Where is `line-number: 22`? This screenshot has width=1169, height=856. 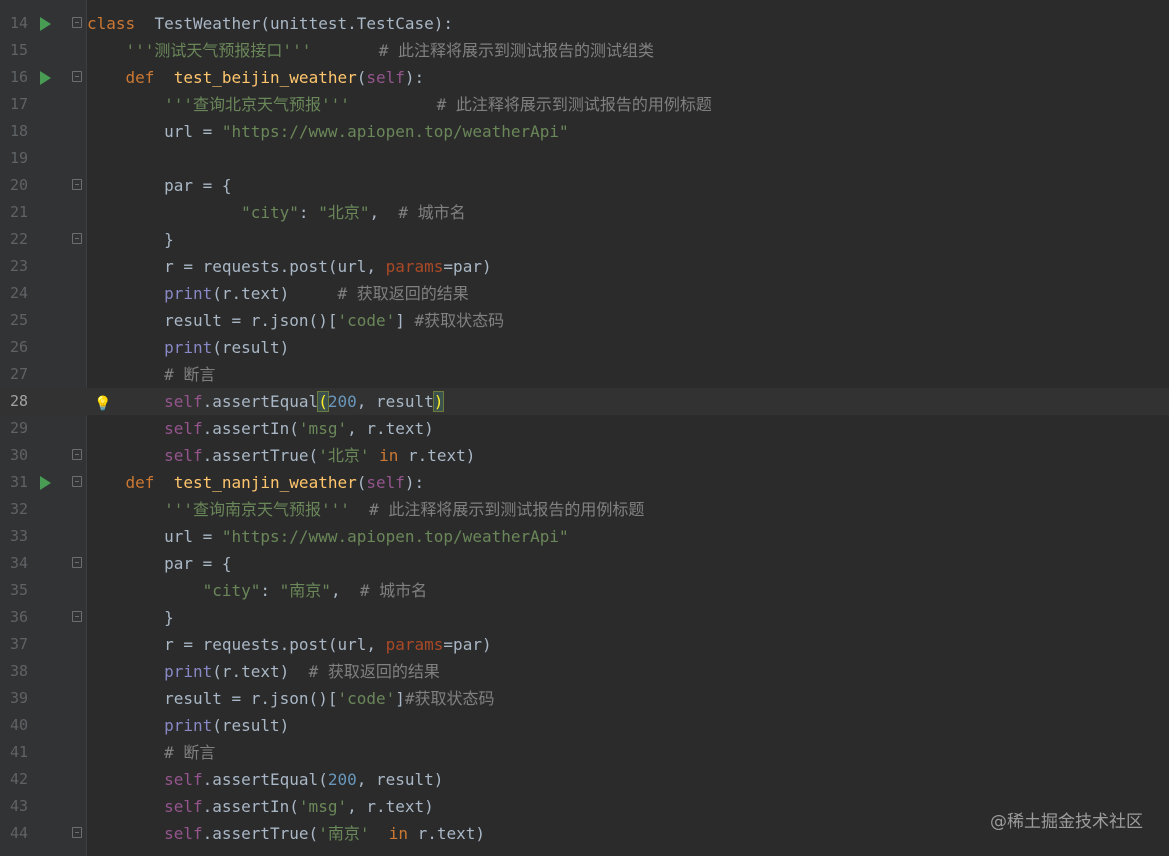
line-number: 22 is located at coordinates (14, 239).